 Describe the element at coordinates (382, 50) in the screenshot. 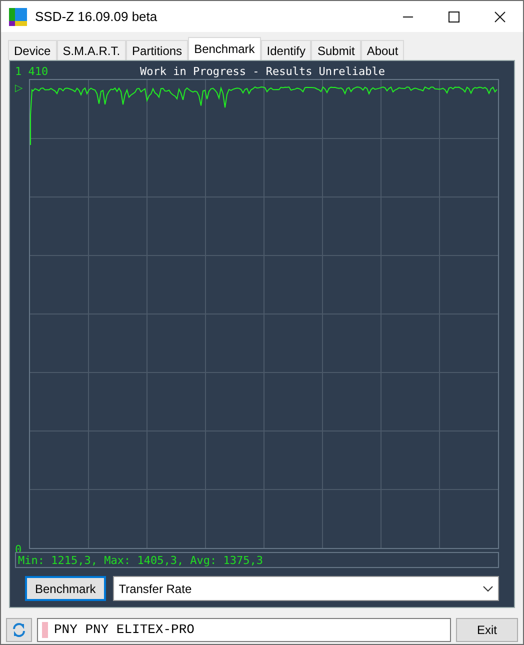

I see `tab: About` at that location.